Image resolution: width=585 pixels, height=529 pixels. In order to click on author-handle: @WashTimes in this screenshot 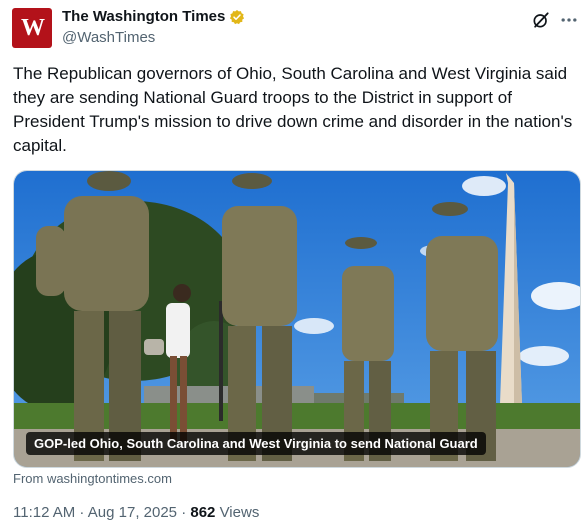, I will do `click(108, 37)`.